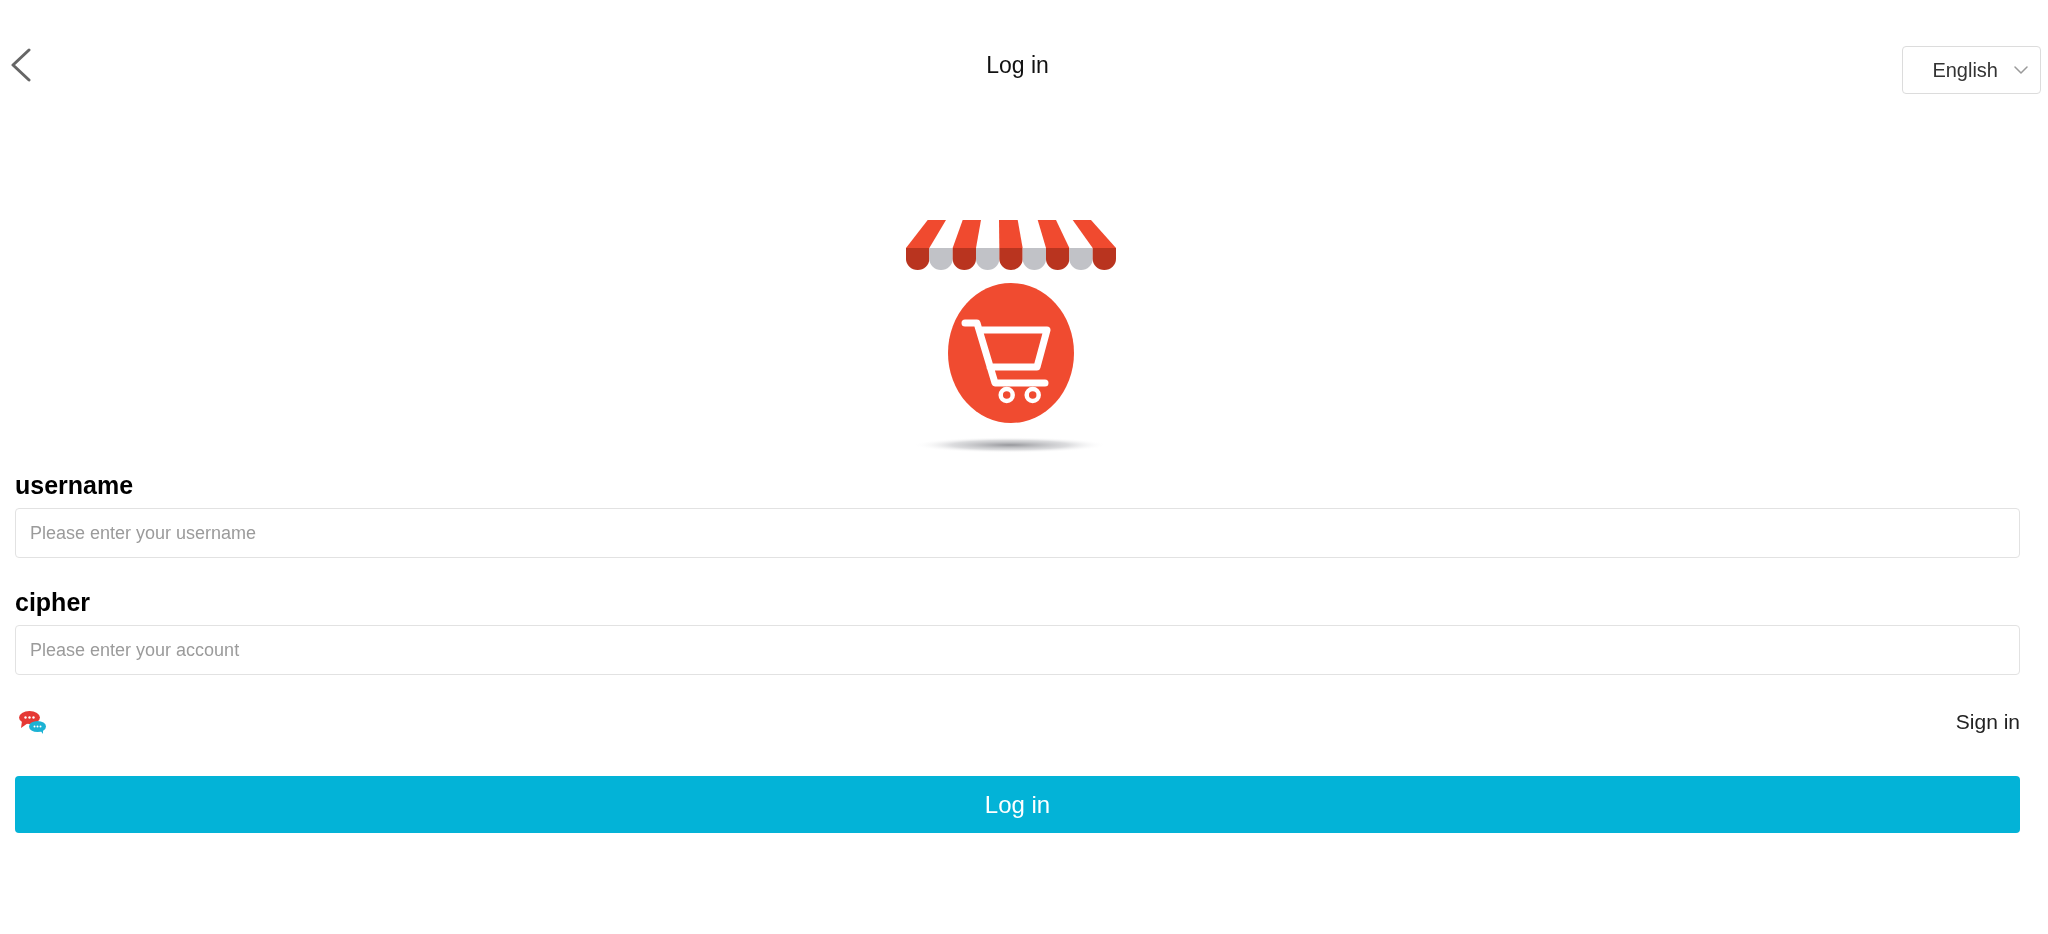 The image size is (2048, 934). What do you see at coordinates (53, 602) in the screenshot?
I see `field-label: cipher` at bounding box center [53, 602].